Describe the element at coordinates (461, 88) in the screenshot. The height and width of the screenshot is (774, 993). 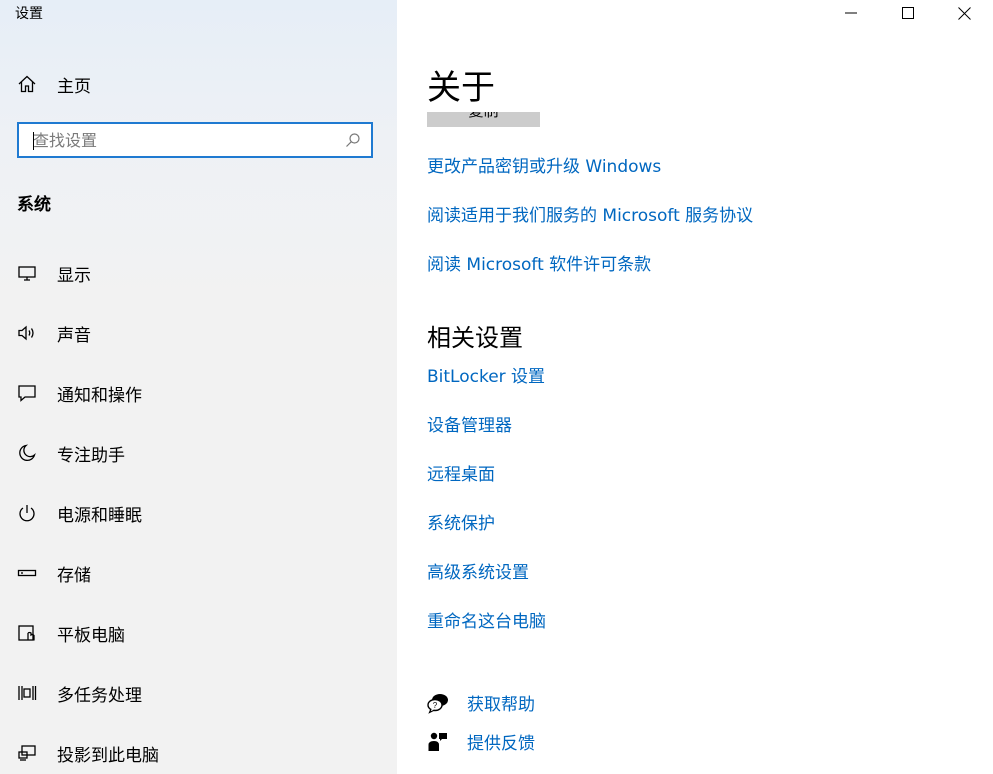
I see `page-title: 关于` at that location.